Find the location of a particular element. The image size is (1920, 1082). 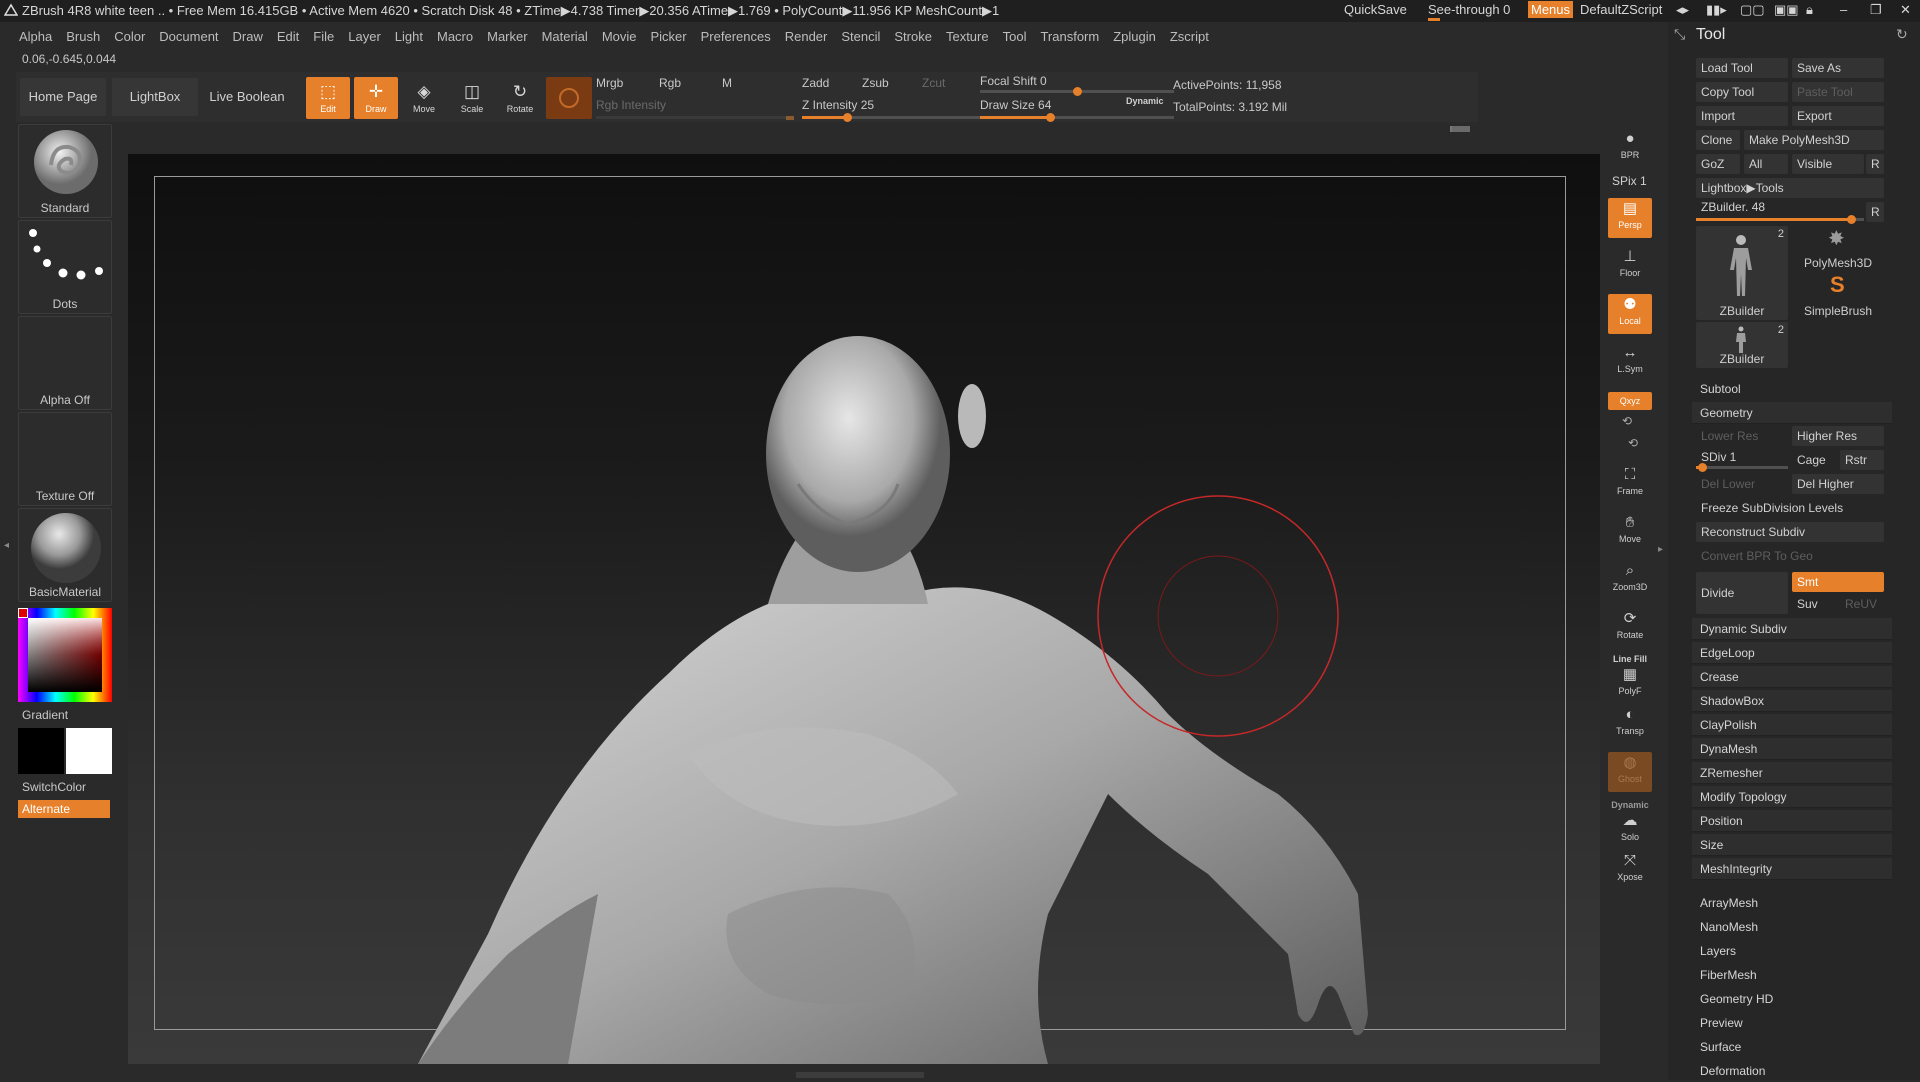

lower-res-button: Lower Res is located at coordinates (1742, 436).